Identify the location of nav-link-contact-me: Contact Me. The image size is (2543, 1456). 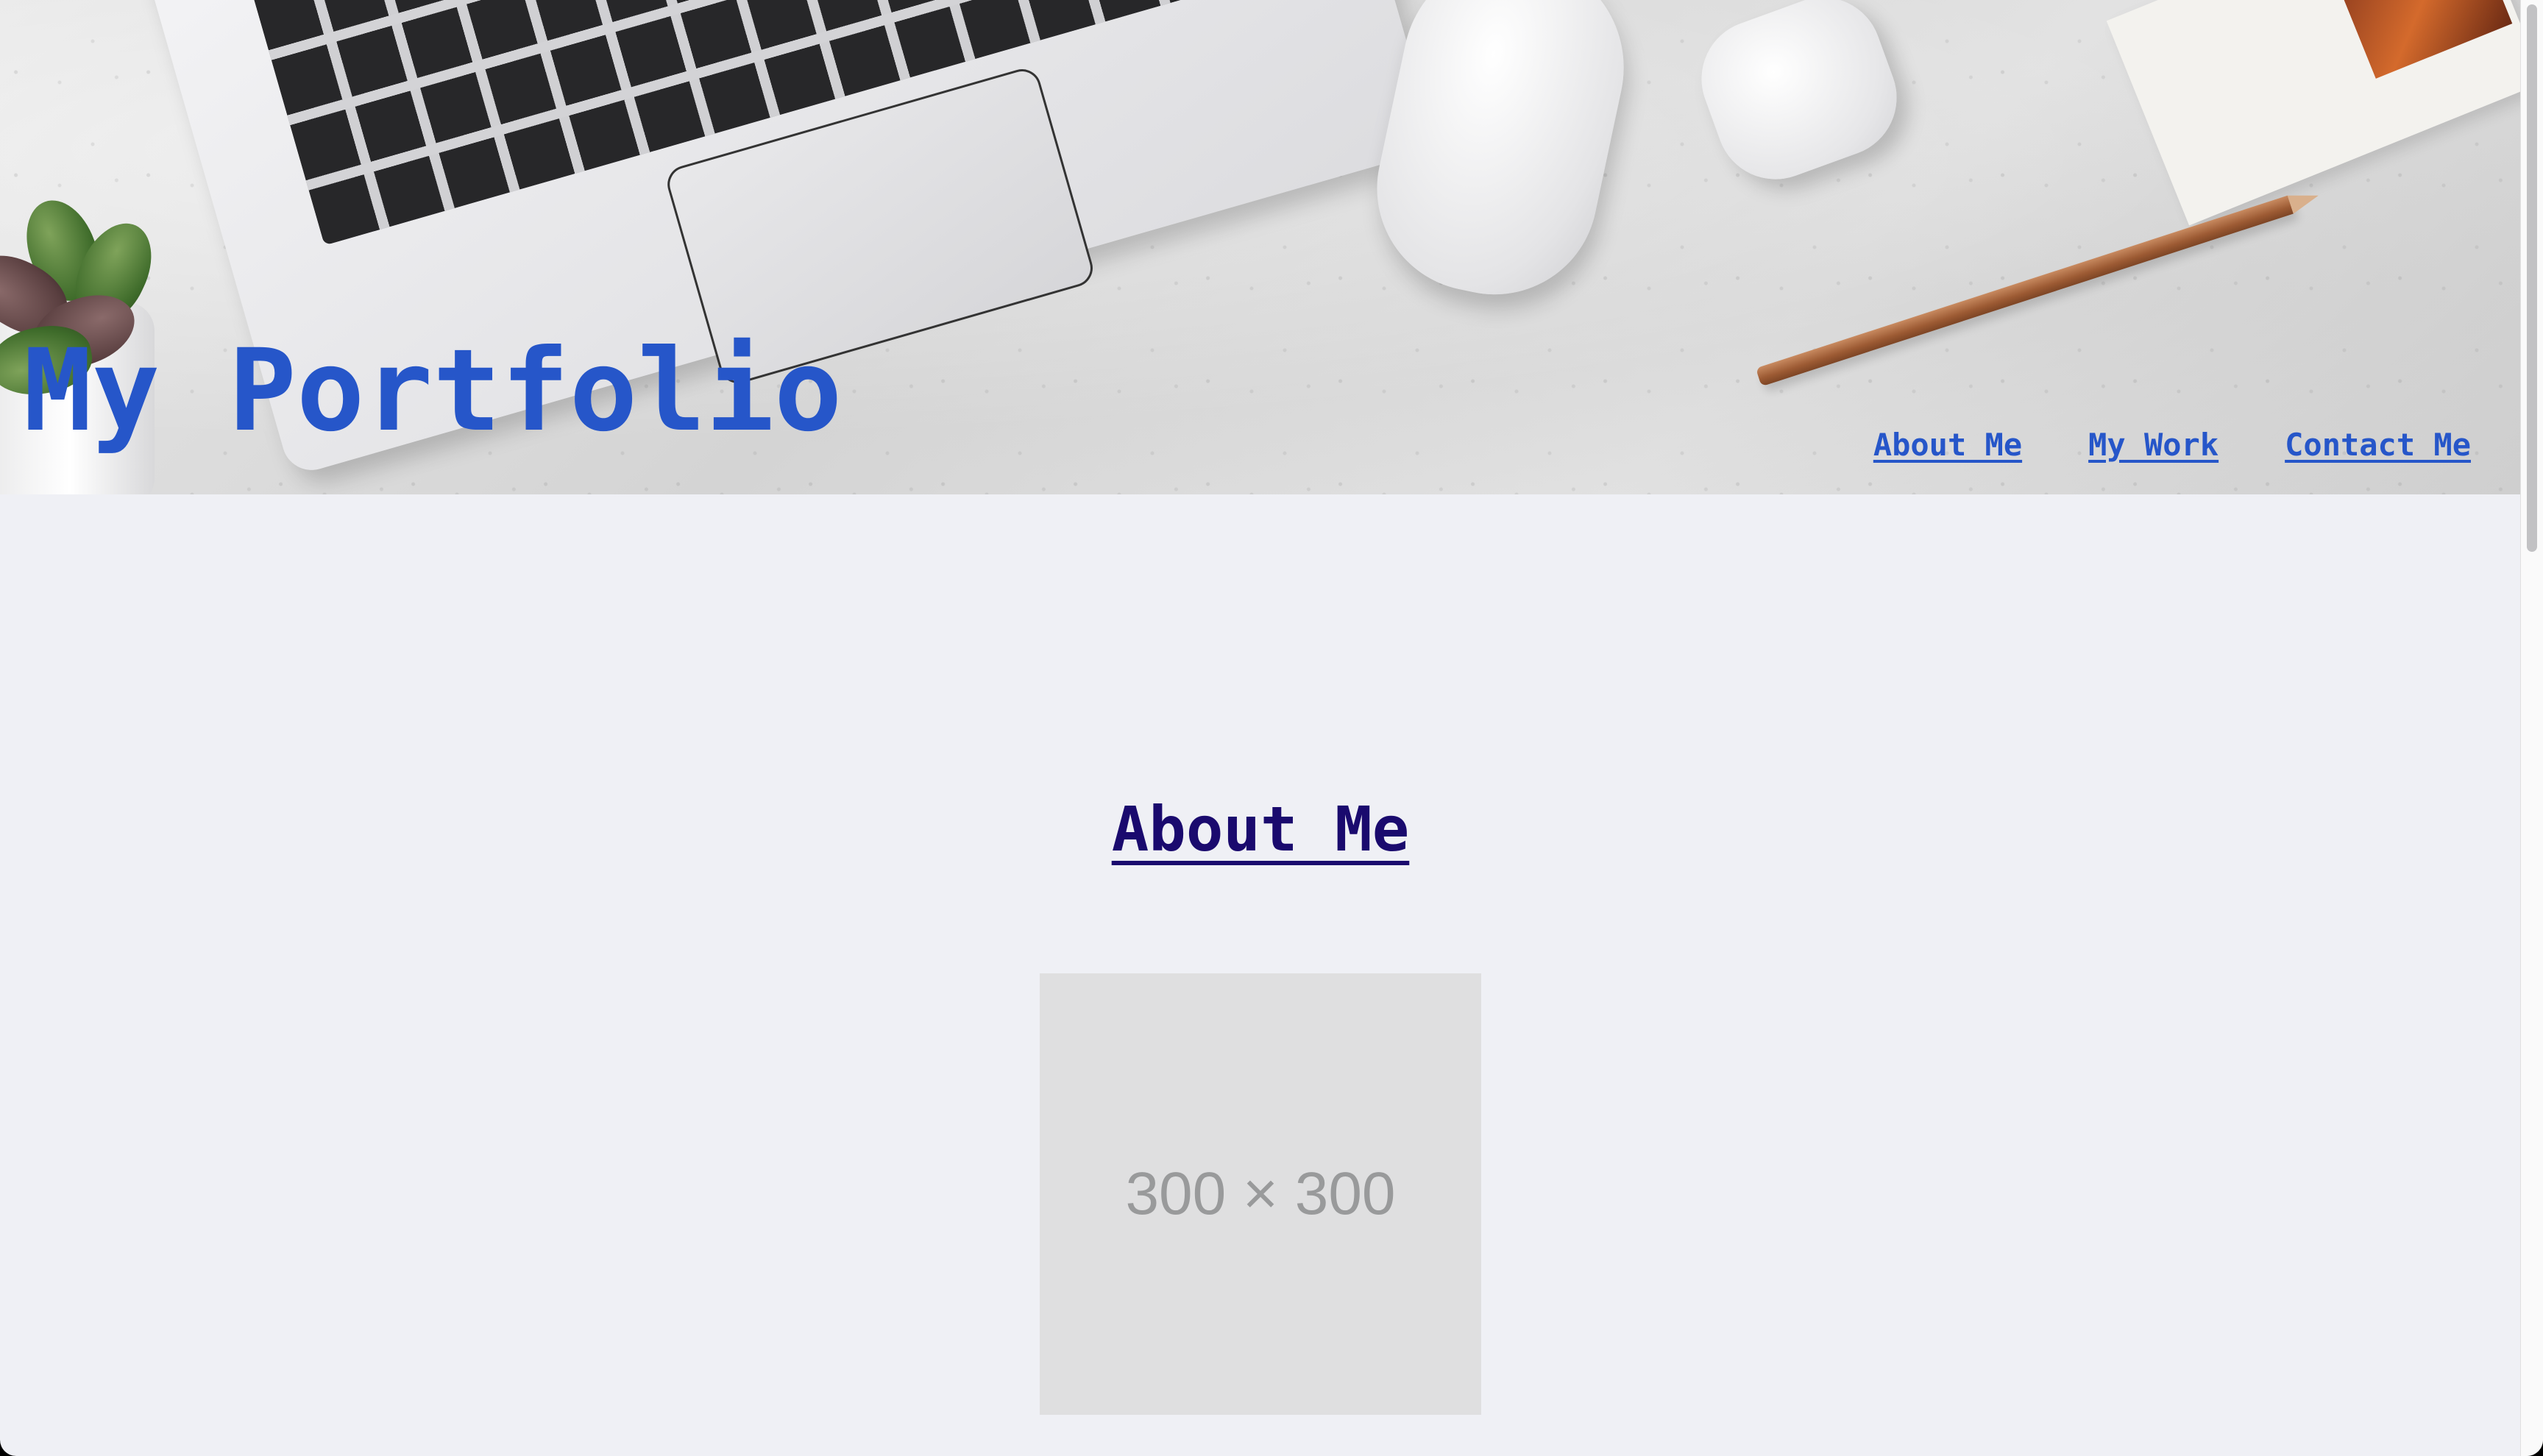
(2378, 445).